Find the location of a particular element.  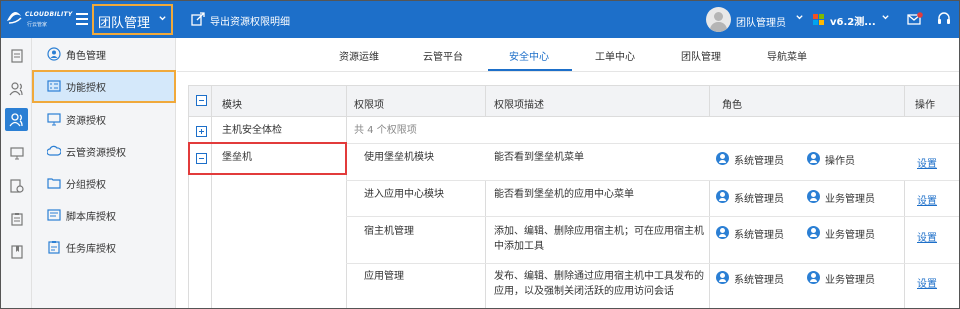

clipboard-icon is located at coordinates (16, 219).